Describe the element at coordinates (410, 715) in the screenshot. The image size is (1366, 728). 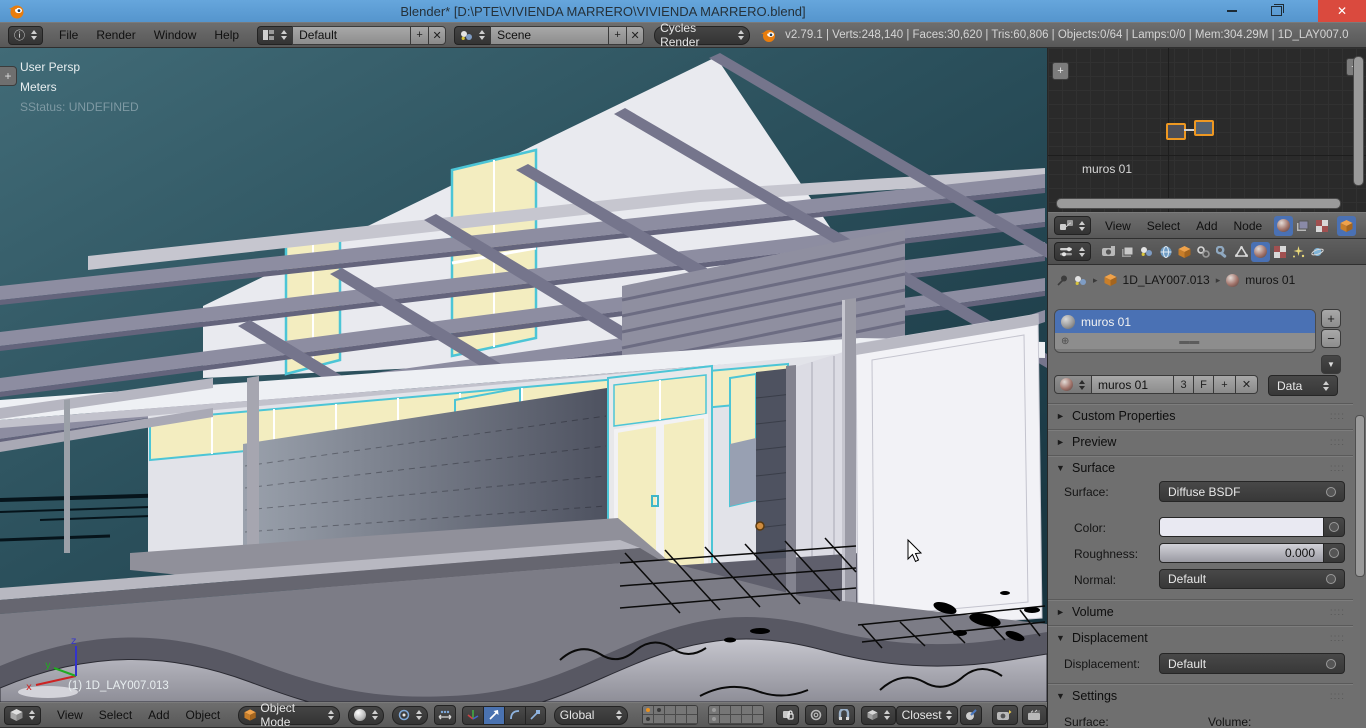
I see `pivot-point-select` at that location.